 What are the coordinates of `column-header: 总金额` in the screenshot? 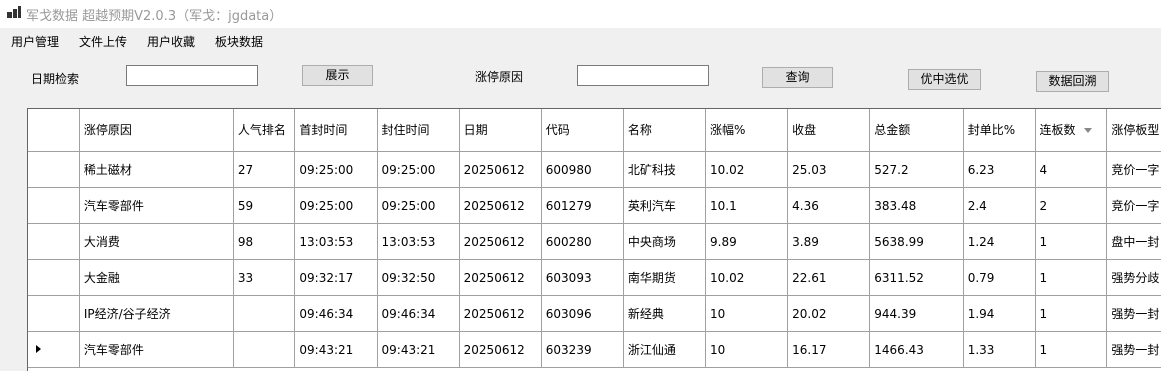 It's located at (916, 130).